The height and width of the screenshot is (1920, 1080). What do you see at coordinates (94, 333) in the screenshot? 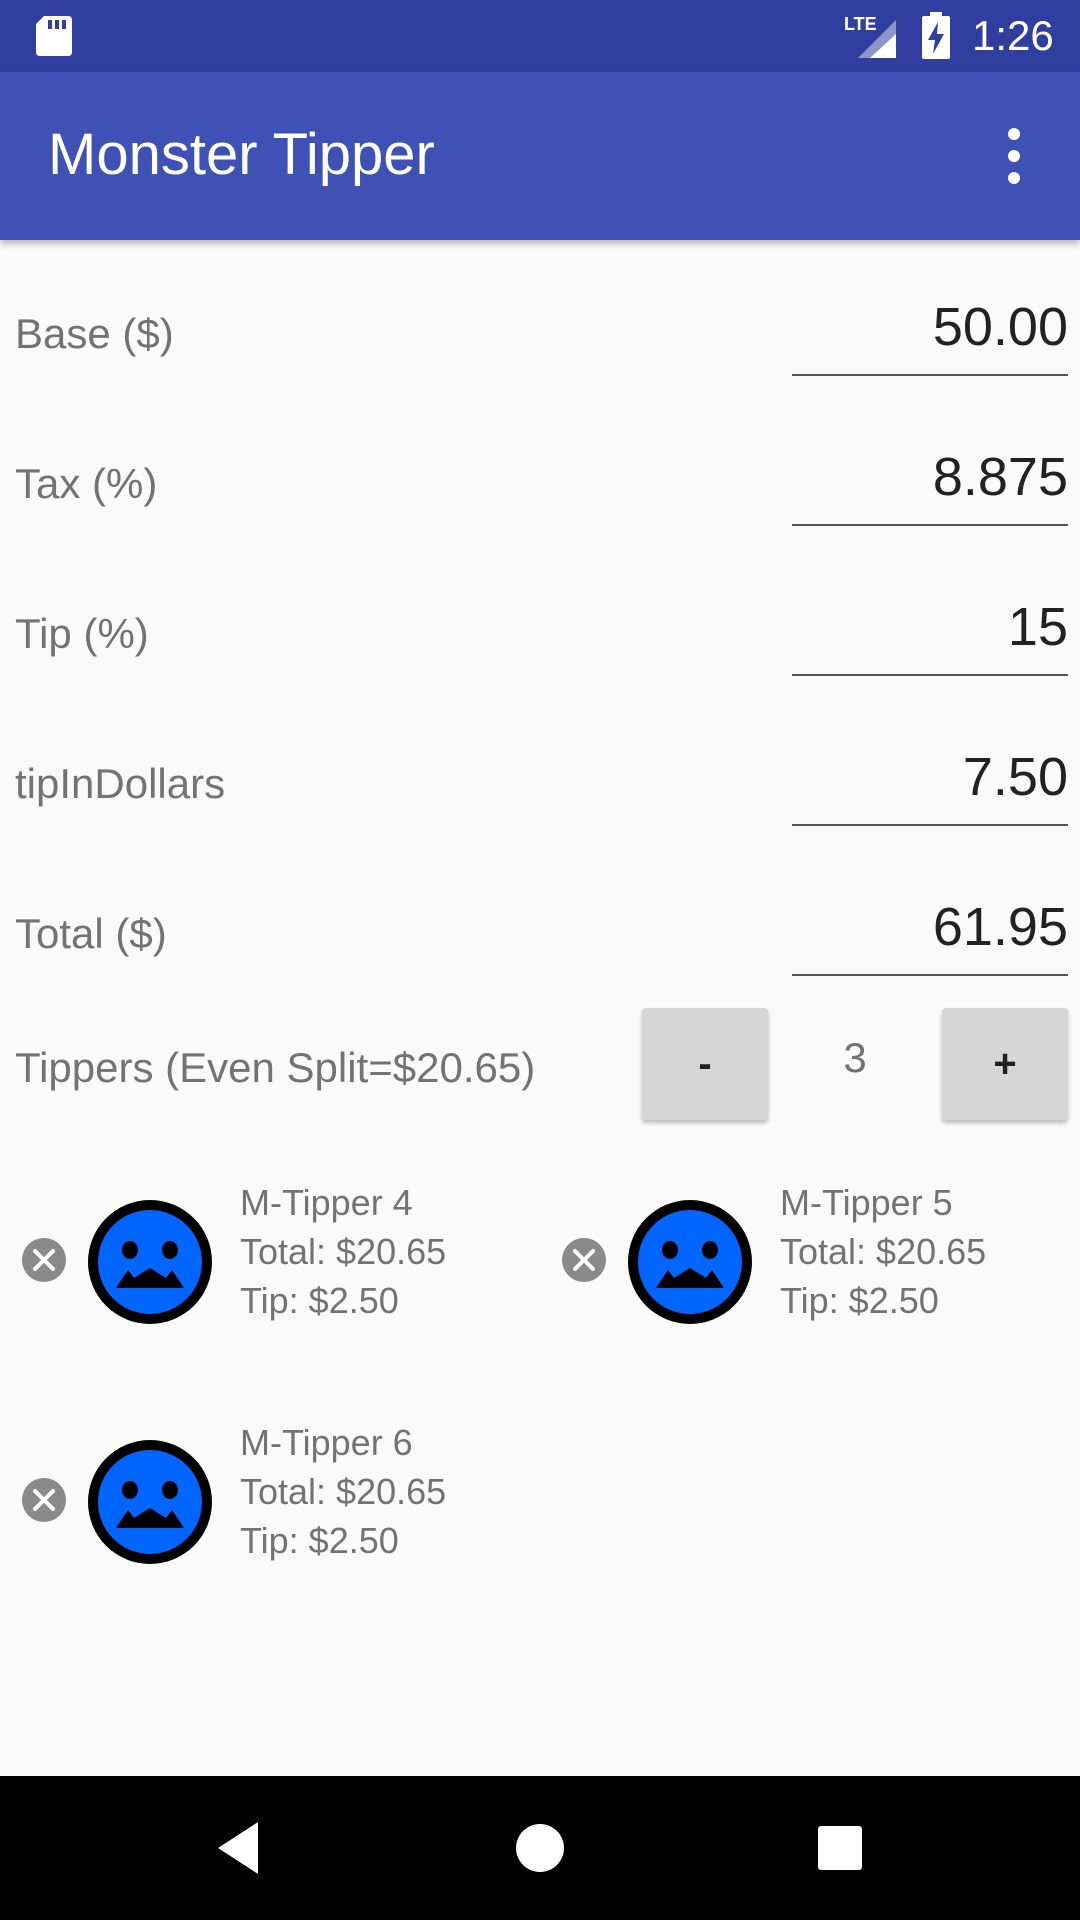
I see `base-label: Base ($)` at bounding box center [94, 333].